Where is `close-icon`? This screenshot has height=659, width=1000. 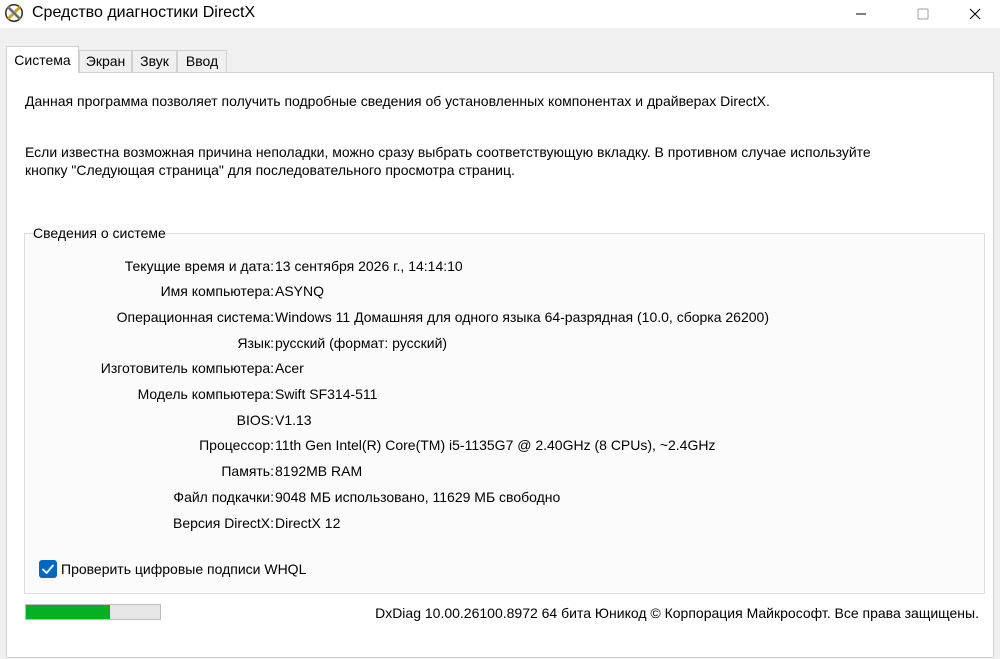
close-icon is located at coordinates (975, 14).